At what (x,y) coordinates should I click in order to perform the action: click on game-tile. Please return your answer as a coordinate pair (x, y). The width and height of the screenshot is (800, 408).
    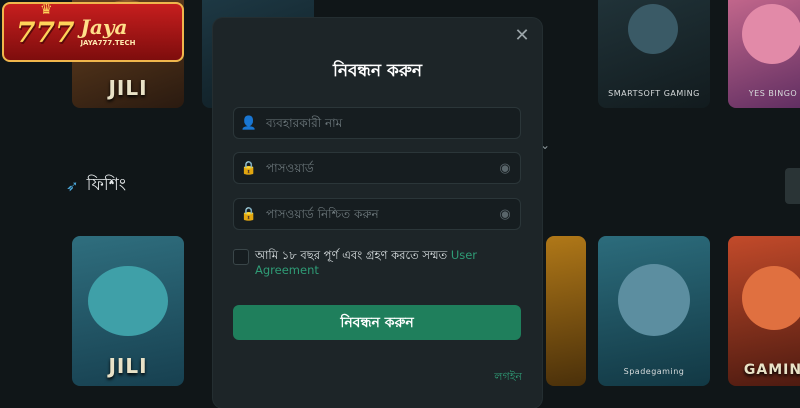
    Looking at the image, I should click on (566, 311).